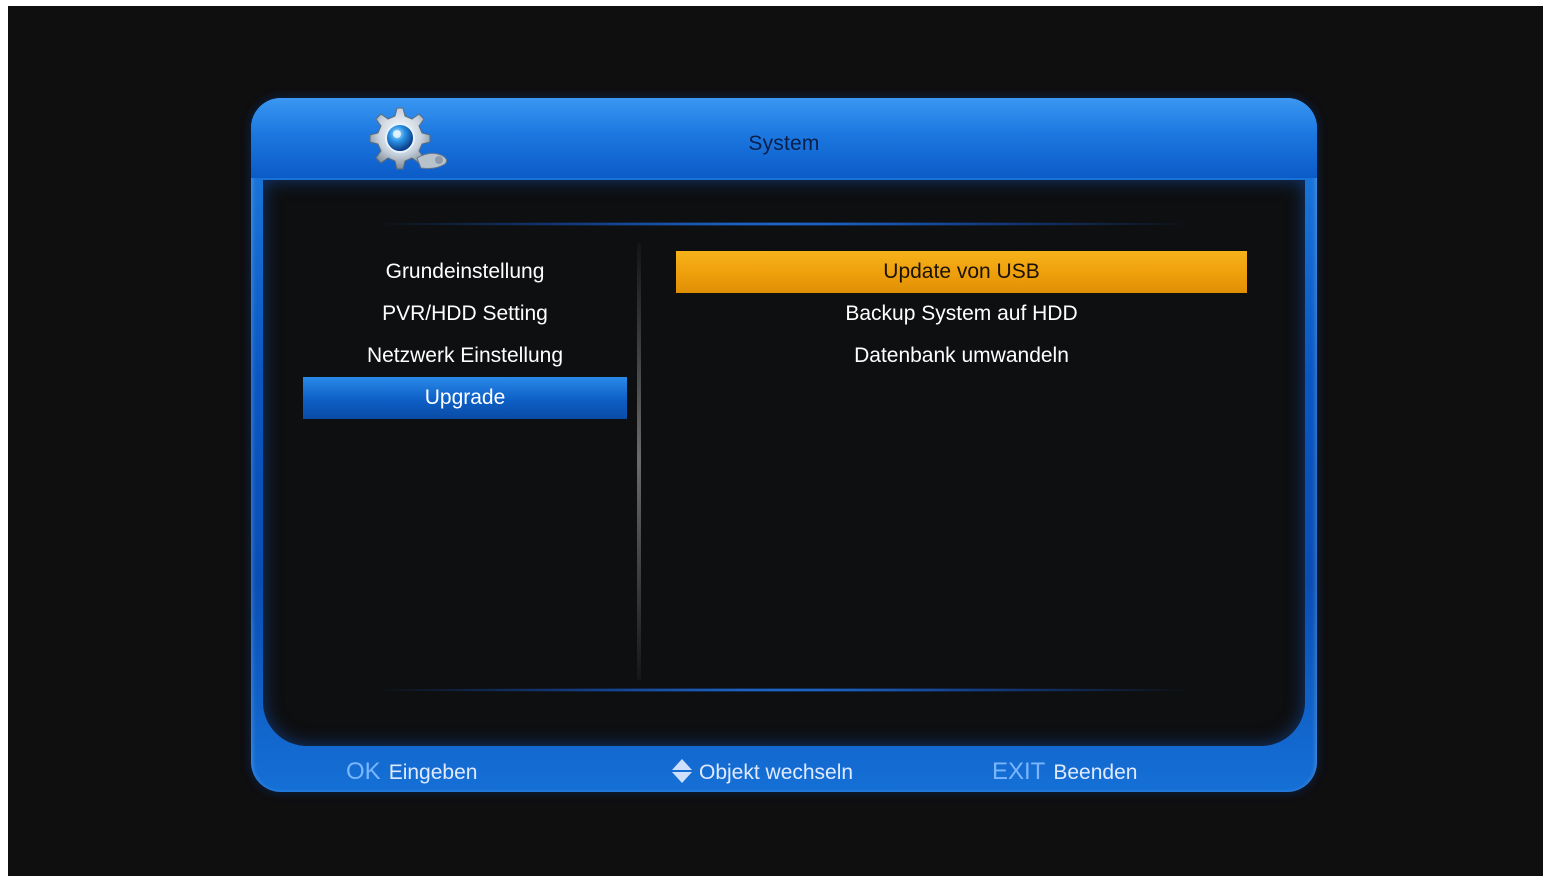  Describe the element at coordinates (465, 398) in the screenshot. I see `category-item-upgrade: Upgrade` at that location.